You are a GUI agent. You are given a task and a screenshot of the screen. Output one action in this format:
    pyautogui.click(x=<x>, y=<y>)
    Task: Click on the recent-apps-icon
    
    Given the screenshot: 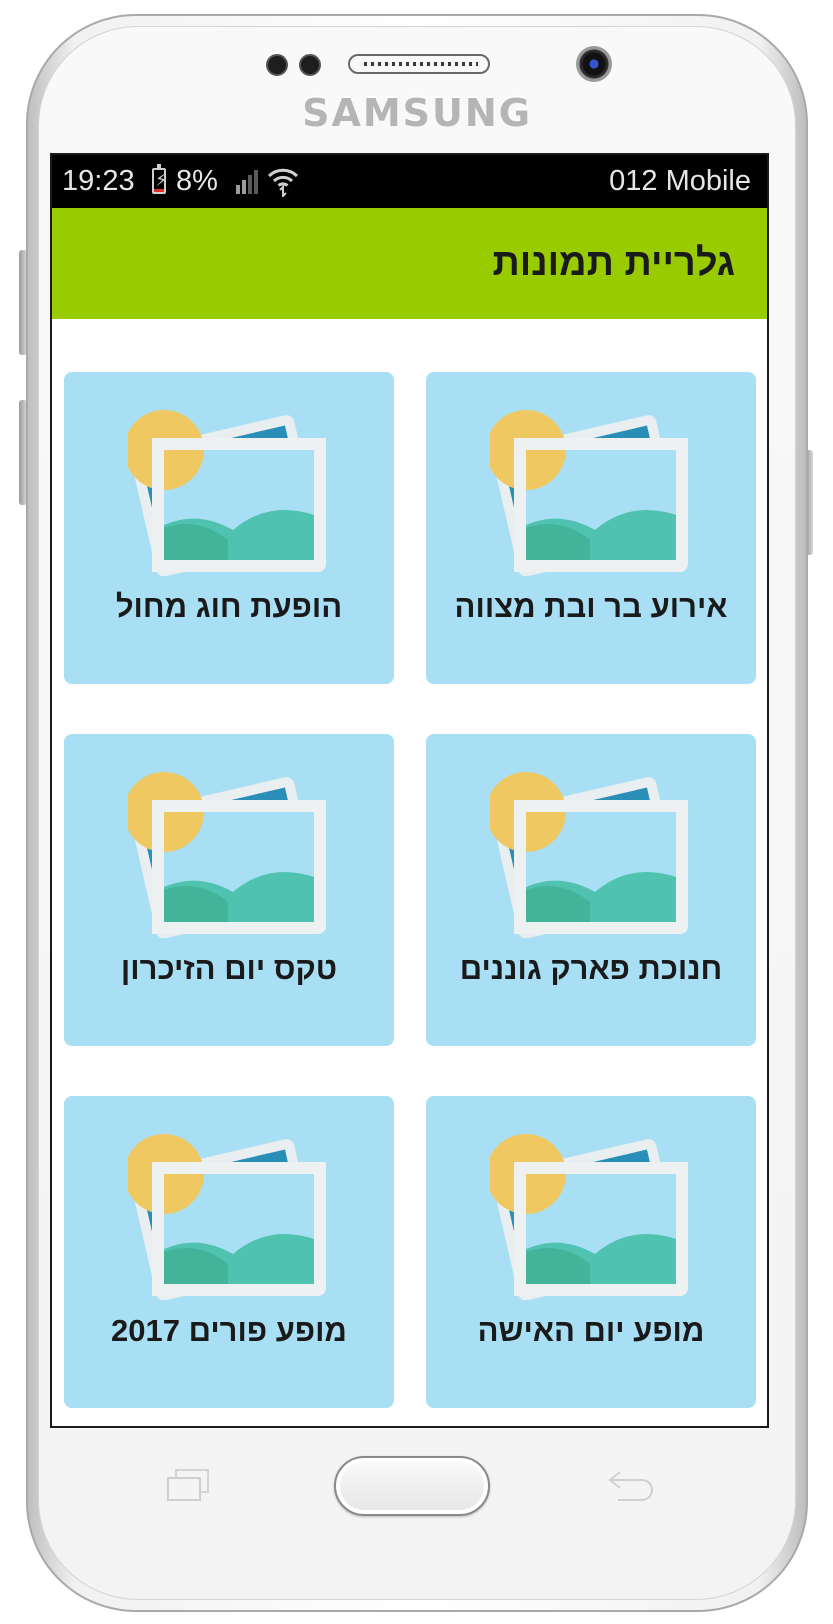 What is the action you would take?
    pyautogui.click(x=188, y=1485)
    